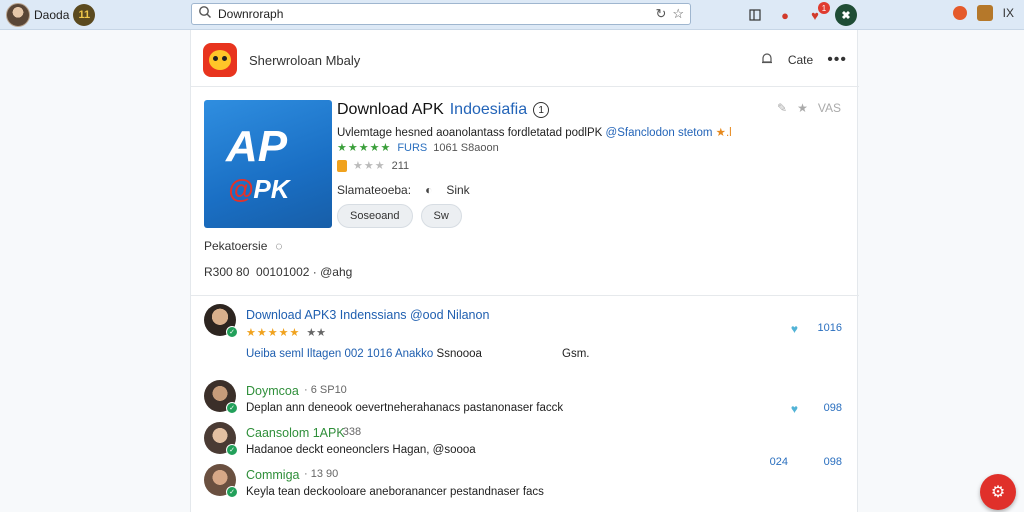 This screenshot has height=512, width=1024. What do you see at coordinates (316, 333) in the screenshot?
I see `list-item-sub: ★★` at bounding box center [316, 333].